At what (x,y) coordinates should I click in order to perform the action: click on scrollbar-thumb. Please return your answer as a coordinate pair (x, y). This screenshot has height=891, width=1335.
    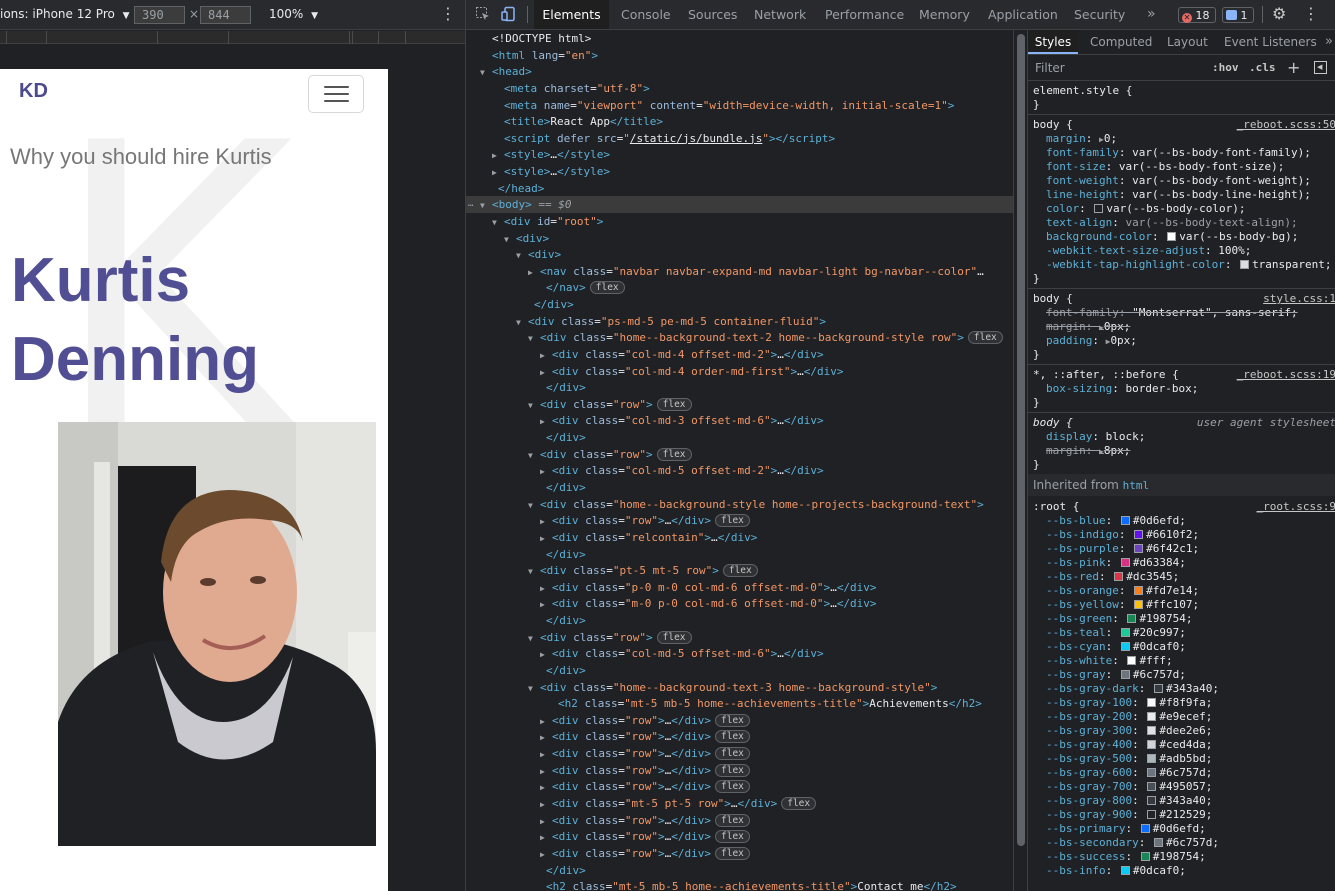
    Looking at the image, I should click on (1021, 440).